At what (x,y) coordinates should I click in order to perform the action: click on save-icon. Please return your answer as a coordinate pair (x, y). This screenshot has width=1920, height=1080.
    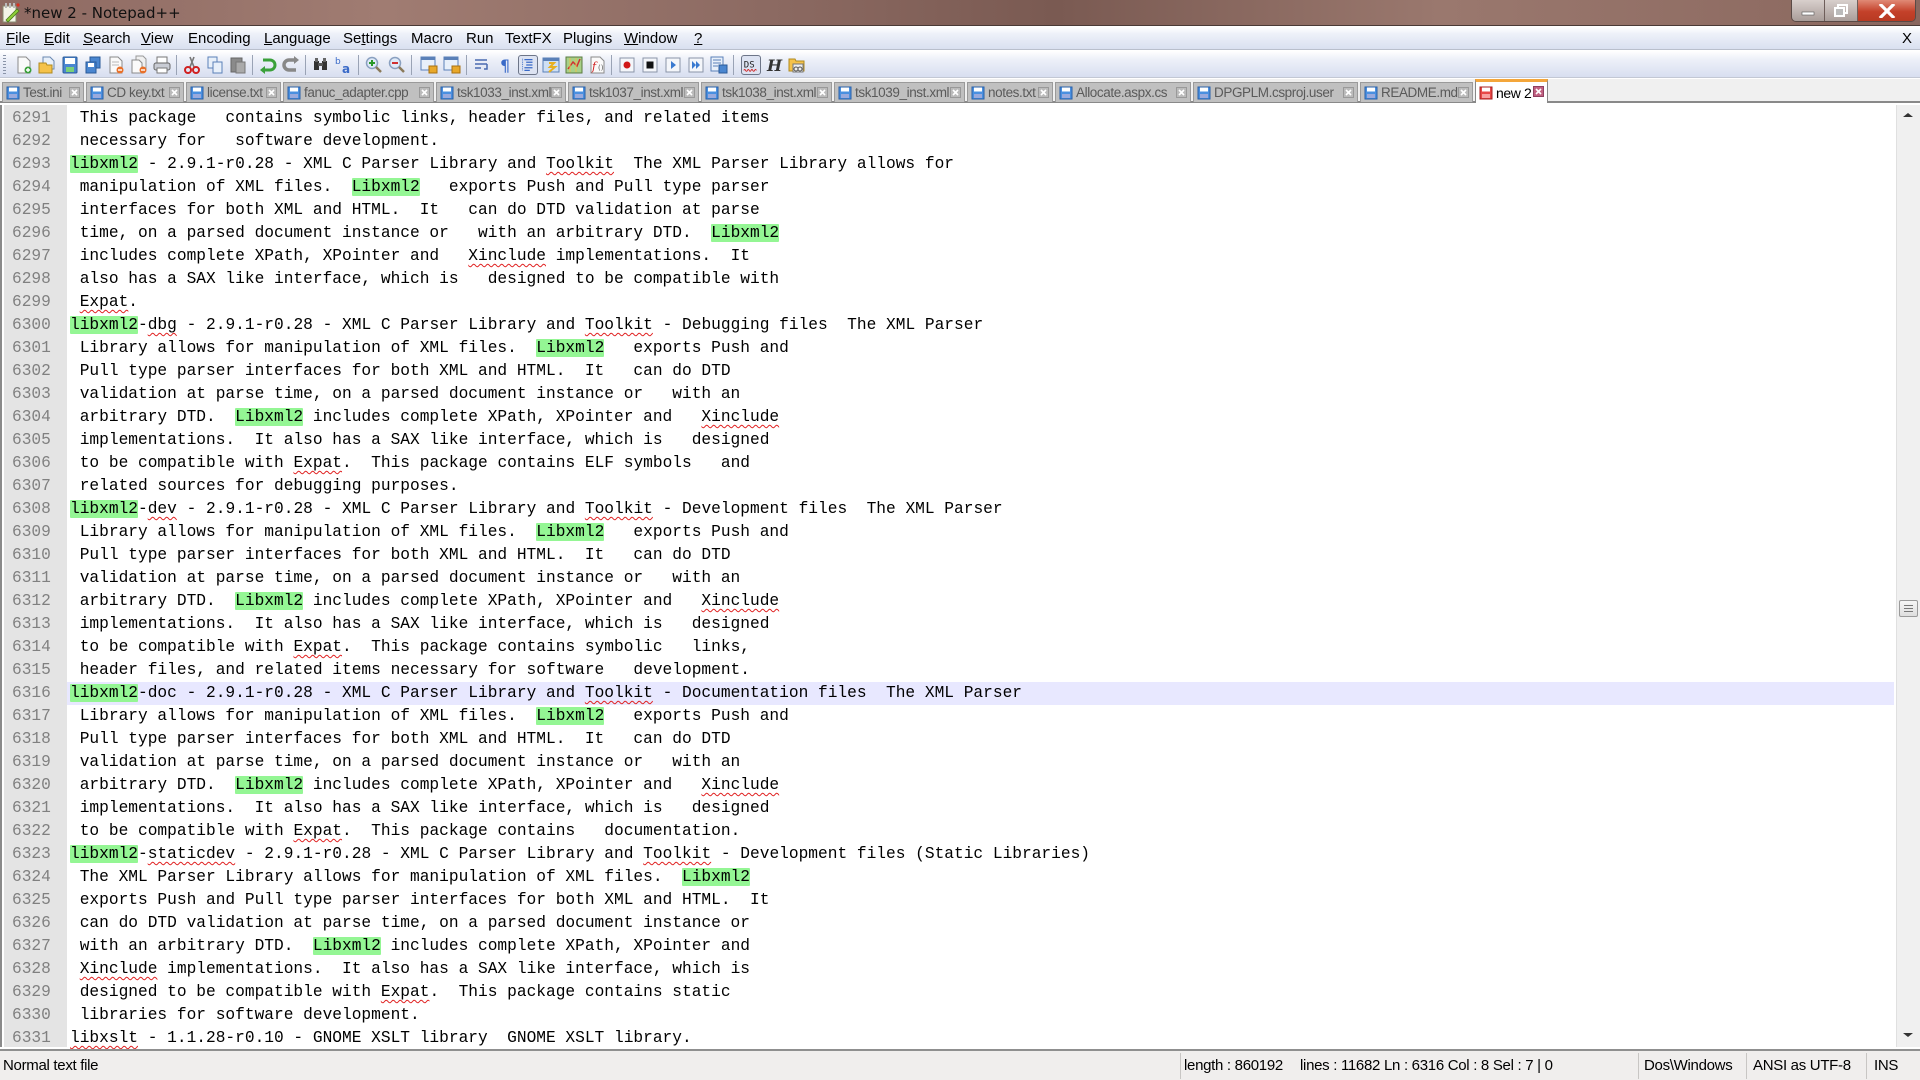
    Looking at the image, I should click on (70, 65).